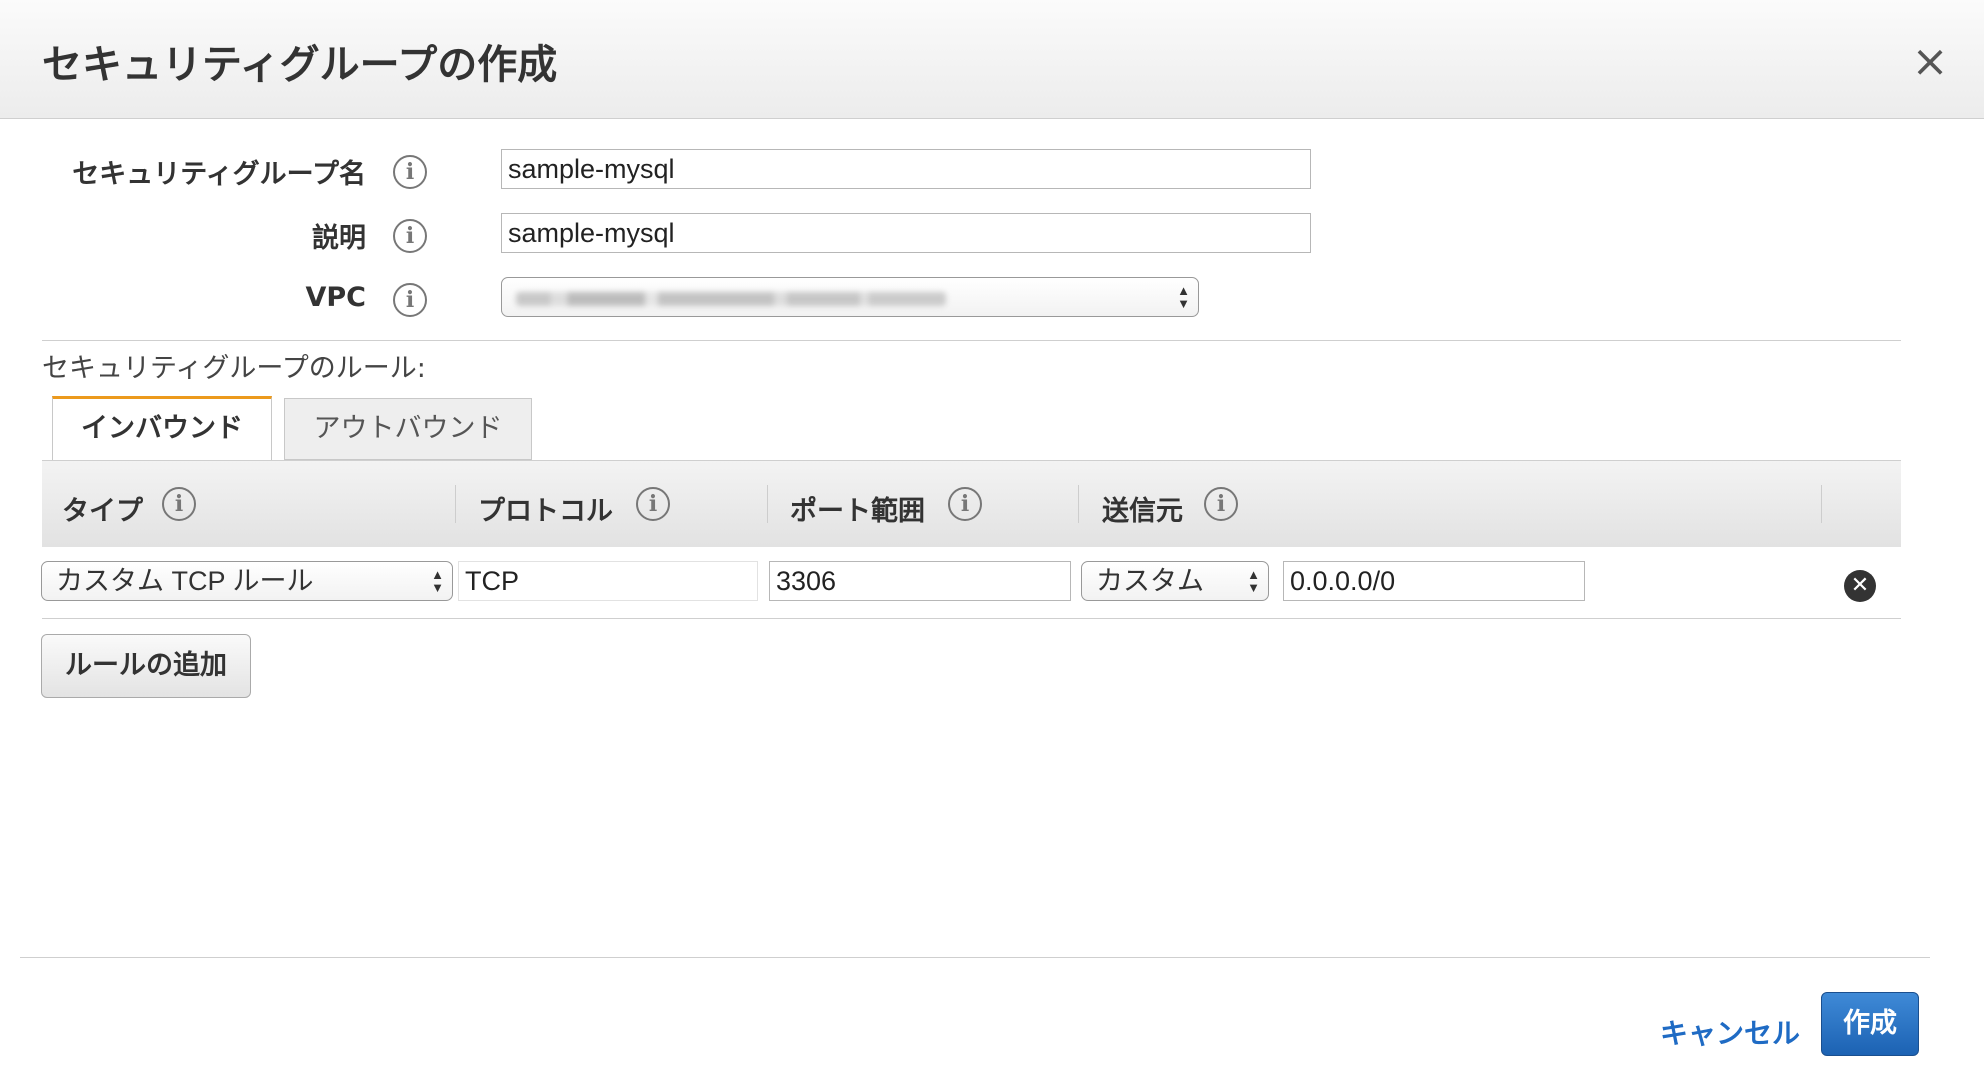 This screenshot has height=1086, width=1984. Describe the element at coordinates (906, 233) in the screenshot. I see `description-input: sample-mysql` at that location.